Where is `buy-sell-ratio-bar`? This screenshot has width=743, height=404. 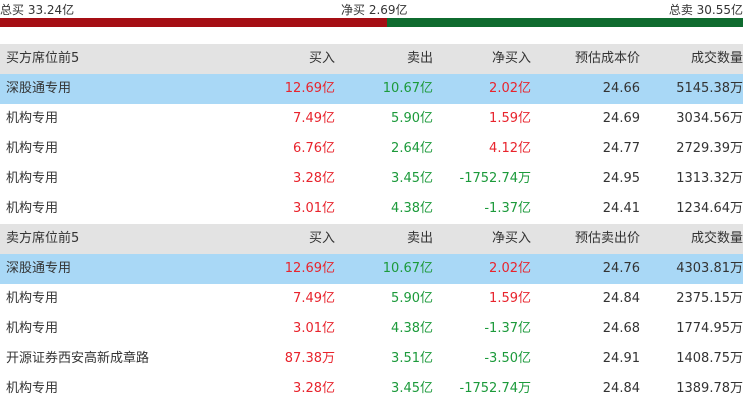 buy-sell-ratio-bar is located at coordinates (371, 22).